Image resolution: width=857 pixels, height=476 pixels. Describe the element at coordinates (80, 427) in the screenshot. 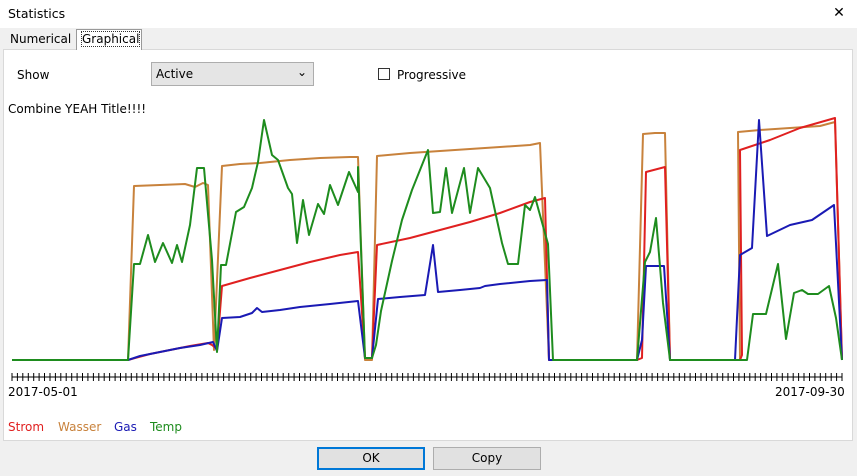

I see `legend-wasser: Wasser` at that location.